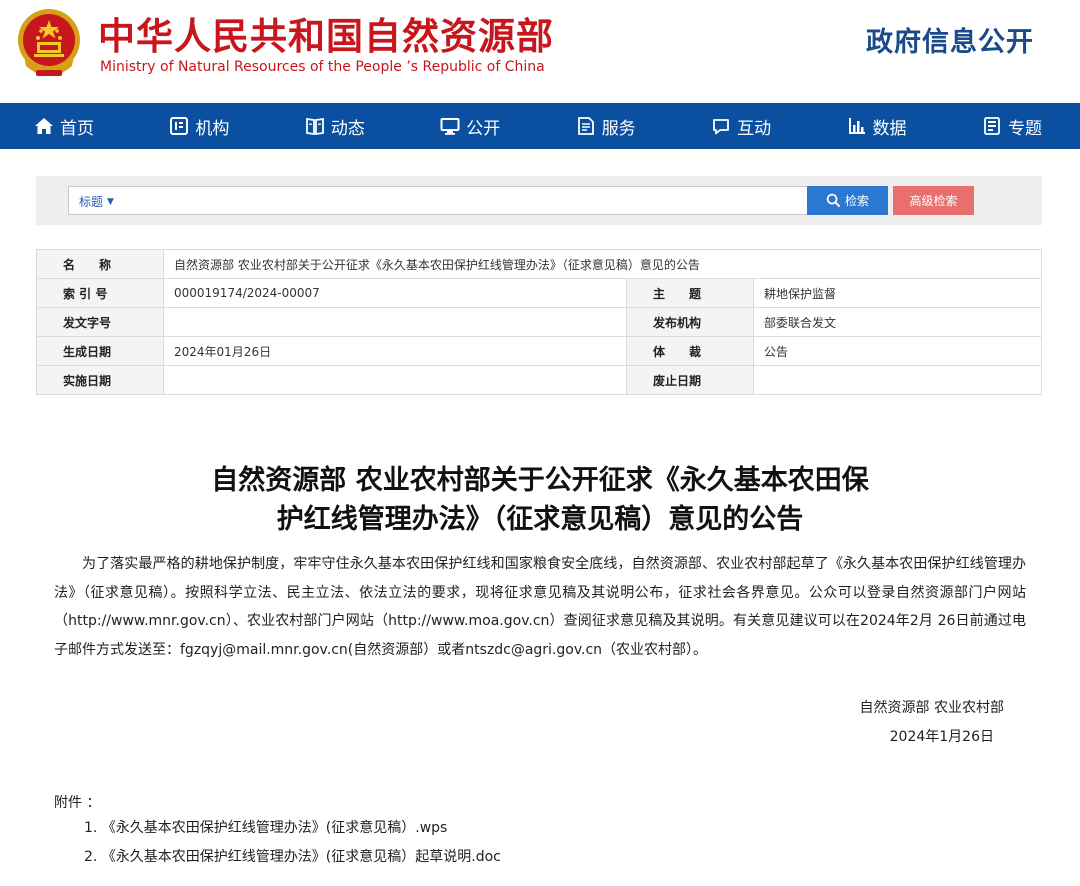 This screenshot has height=886, width=1080. What do you see at coordinates (314, 126) in the screenshot?
I see `news-icon` at bounding box center [314, 126].